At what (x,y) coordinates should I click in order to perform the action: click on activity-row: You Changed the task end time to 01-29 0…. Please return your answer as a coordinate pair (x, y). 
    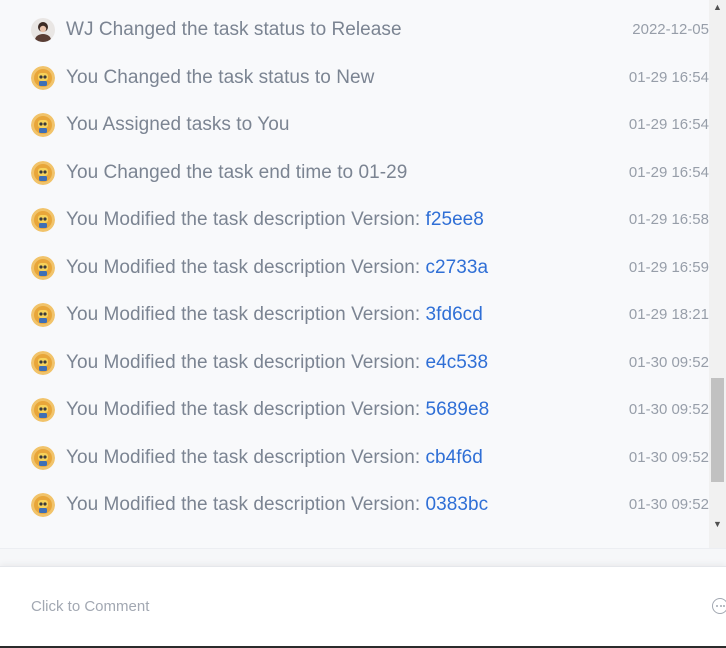
    Looking at the image, I should click on (354, 173).